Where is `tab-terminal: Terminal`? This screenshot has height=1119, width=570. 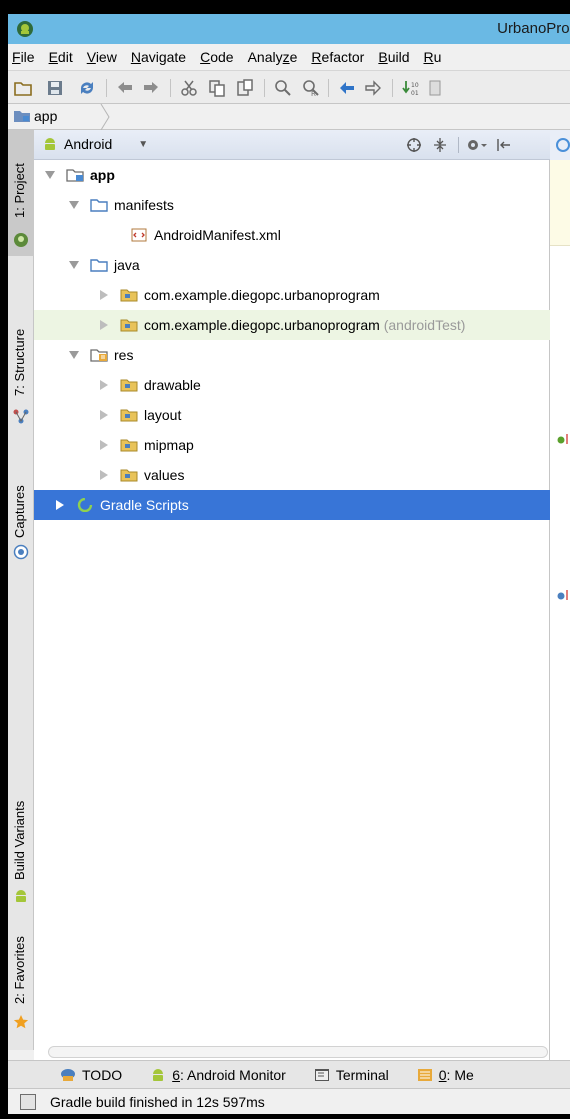
tab-terminal: Terminal is located at coordinates (351, 1075).